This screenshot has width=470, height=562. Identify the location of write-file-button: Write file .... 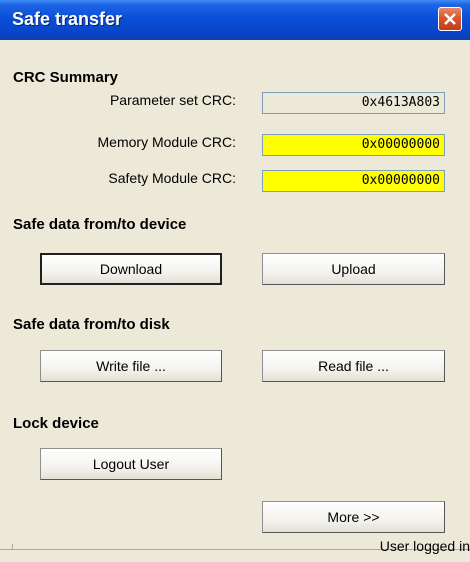
(131, 366).